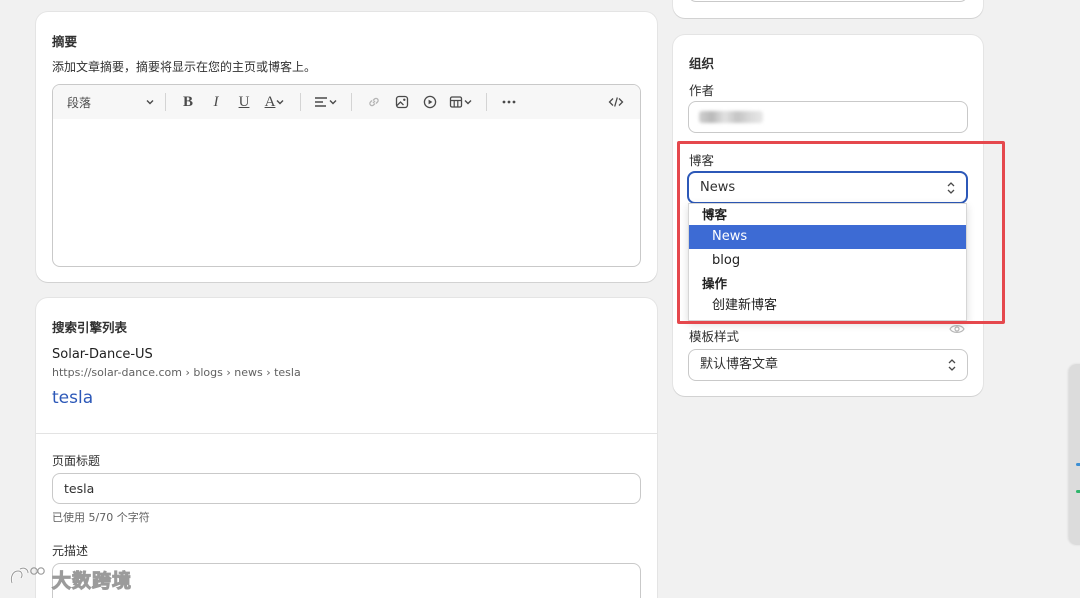 This screenshot has height=598, width=1080. I want to click on dropdown-option-blog: blog, so click(827, 261).